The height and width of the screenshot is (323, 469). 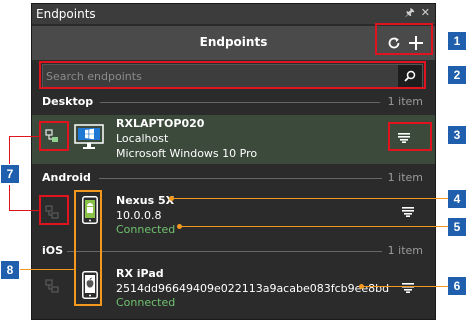 What do you see at coordinates (405, 177) in the screenshot?
I see `section-android-count: 1 item` at bounding box center [405, 177].